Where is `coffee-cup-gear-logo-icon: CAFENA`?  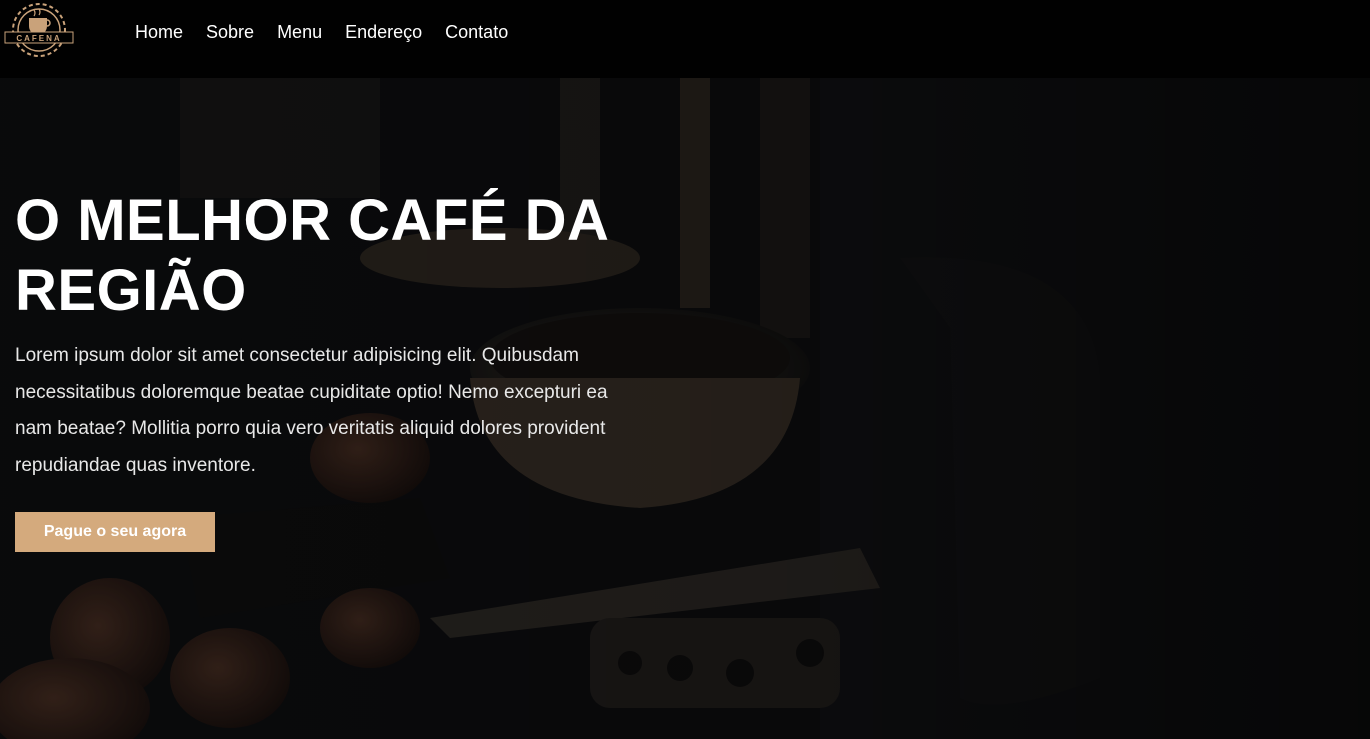
coffee-cup-gear-logo-icon: CAFENA is located at coordinates (39, 30).